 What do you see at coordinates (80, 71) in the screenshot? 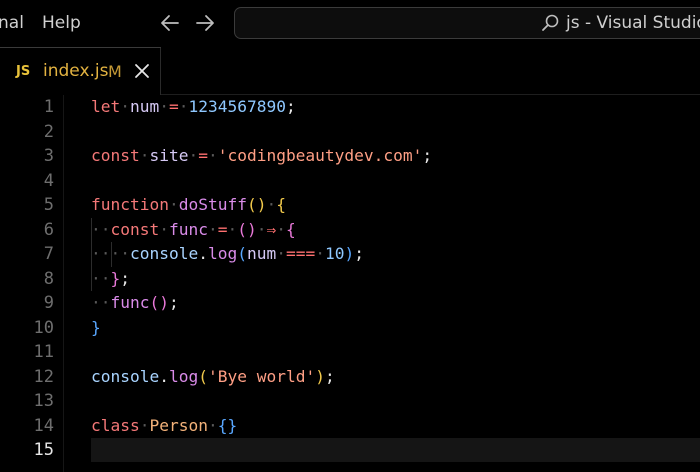
I see `tab-index-js: JS index.js M` at bounding box center [80, 71].